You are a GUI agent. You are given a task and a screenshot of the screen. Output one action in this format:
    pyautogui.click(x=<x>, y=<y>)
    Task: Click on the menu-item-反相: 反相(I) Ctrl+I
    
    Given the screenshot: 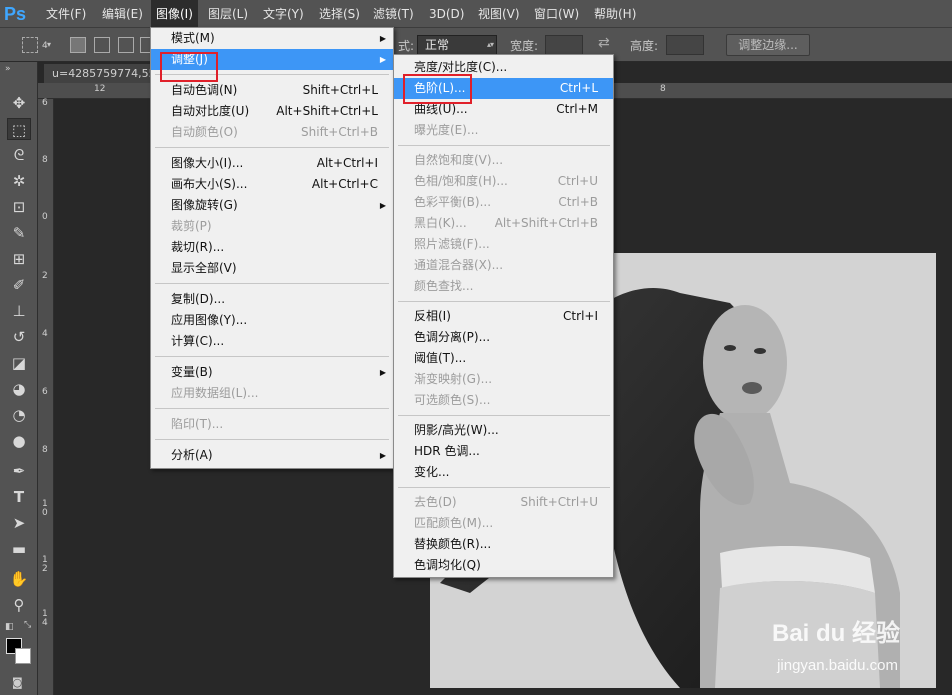 What is the action you would take?
    pyautogui.click(x=503, y=316)
    